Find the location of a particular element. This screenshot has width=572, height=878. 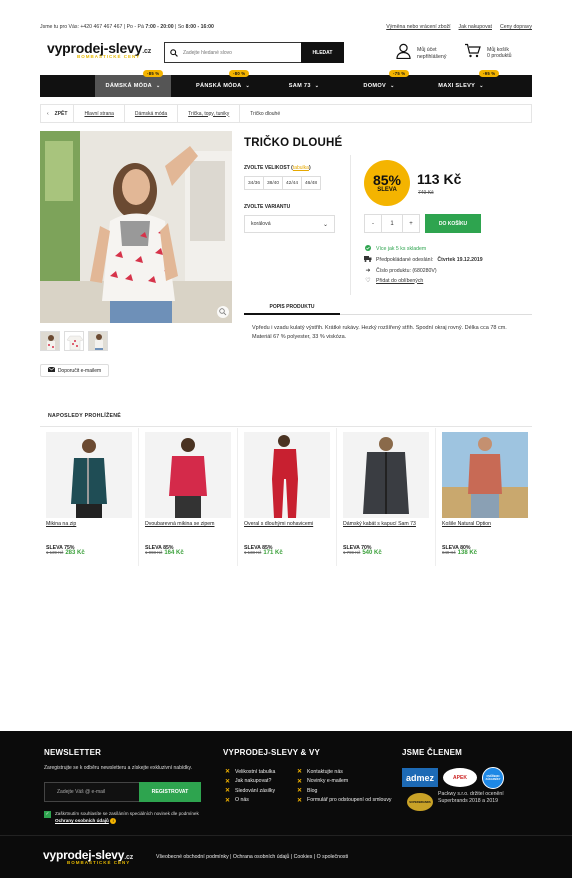

breadcrumb-home: Hlavní strana is located at coordinates (98, 114).